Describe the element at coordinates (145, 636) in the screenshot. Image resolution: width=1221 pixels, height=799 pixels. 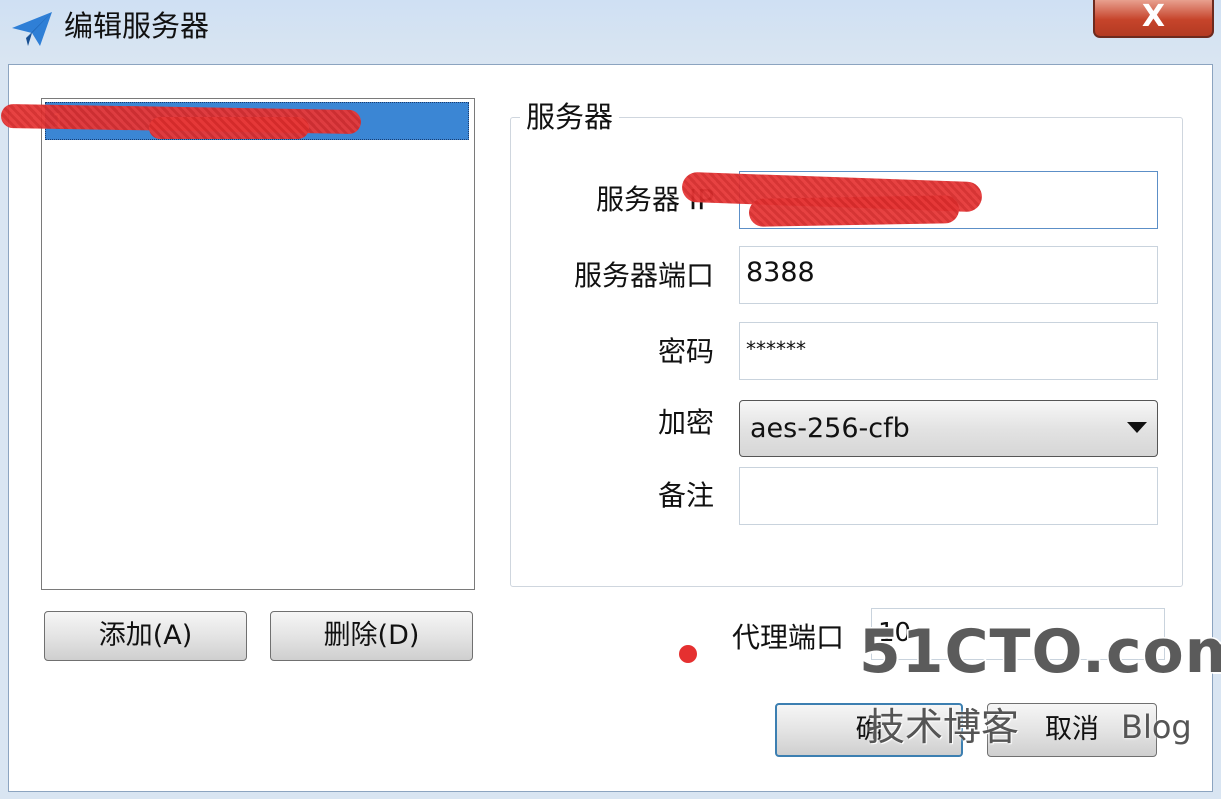
I see `add-button: 添加(A)` at that location.